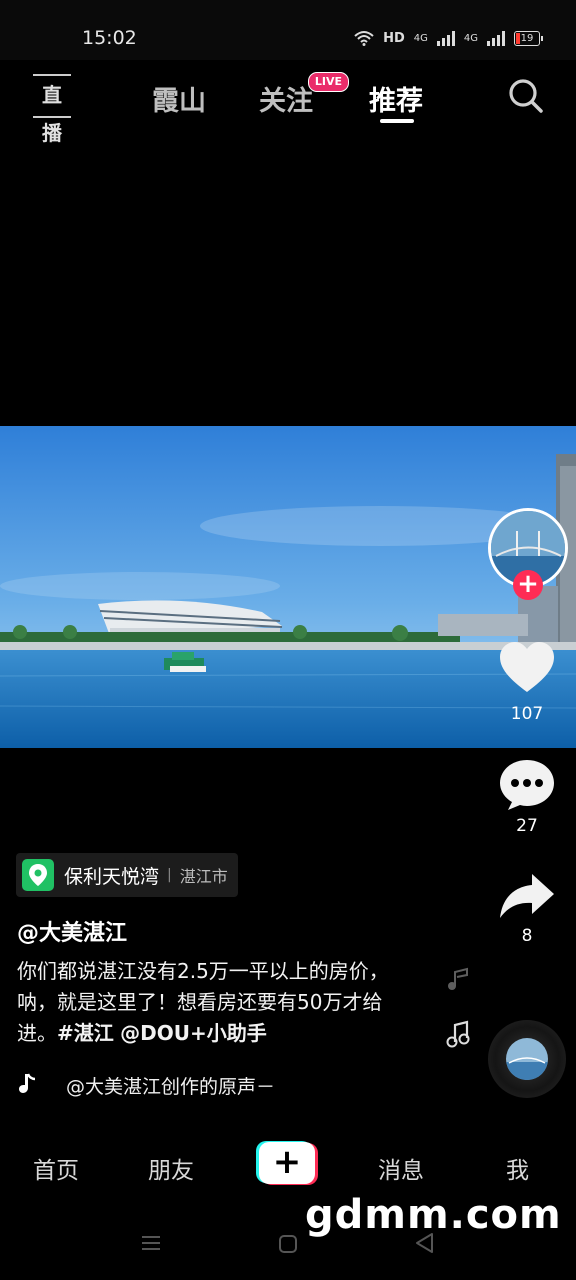 Image resolution: width=576 pixels, height=1280 pixels. I want to click on signal-icon, so click(445, 38).